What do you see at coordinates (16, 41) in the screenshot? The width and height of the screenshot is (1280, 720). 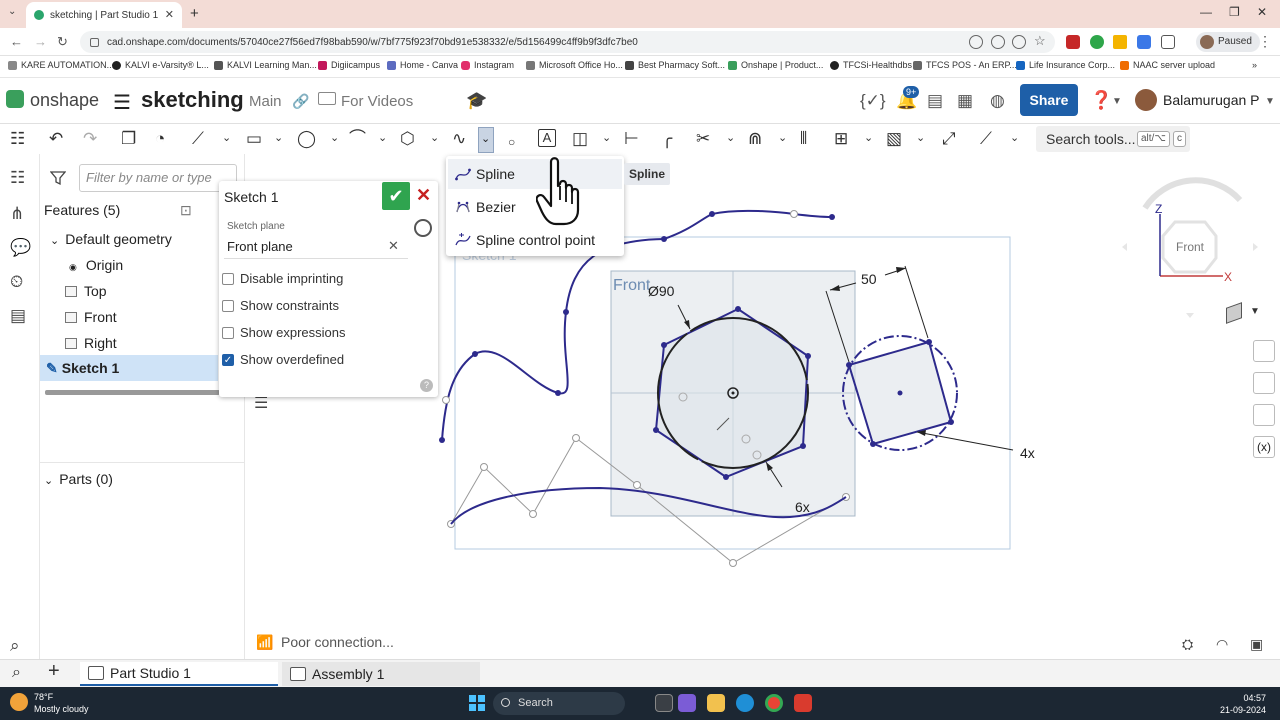 I see `back-icon: ←` at bounding box center [16, 41].